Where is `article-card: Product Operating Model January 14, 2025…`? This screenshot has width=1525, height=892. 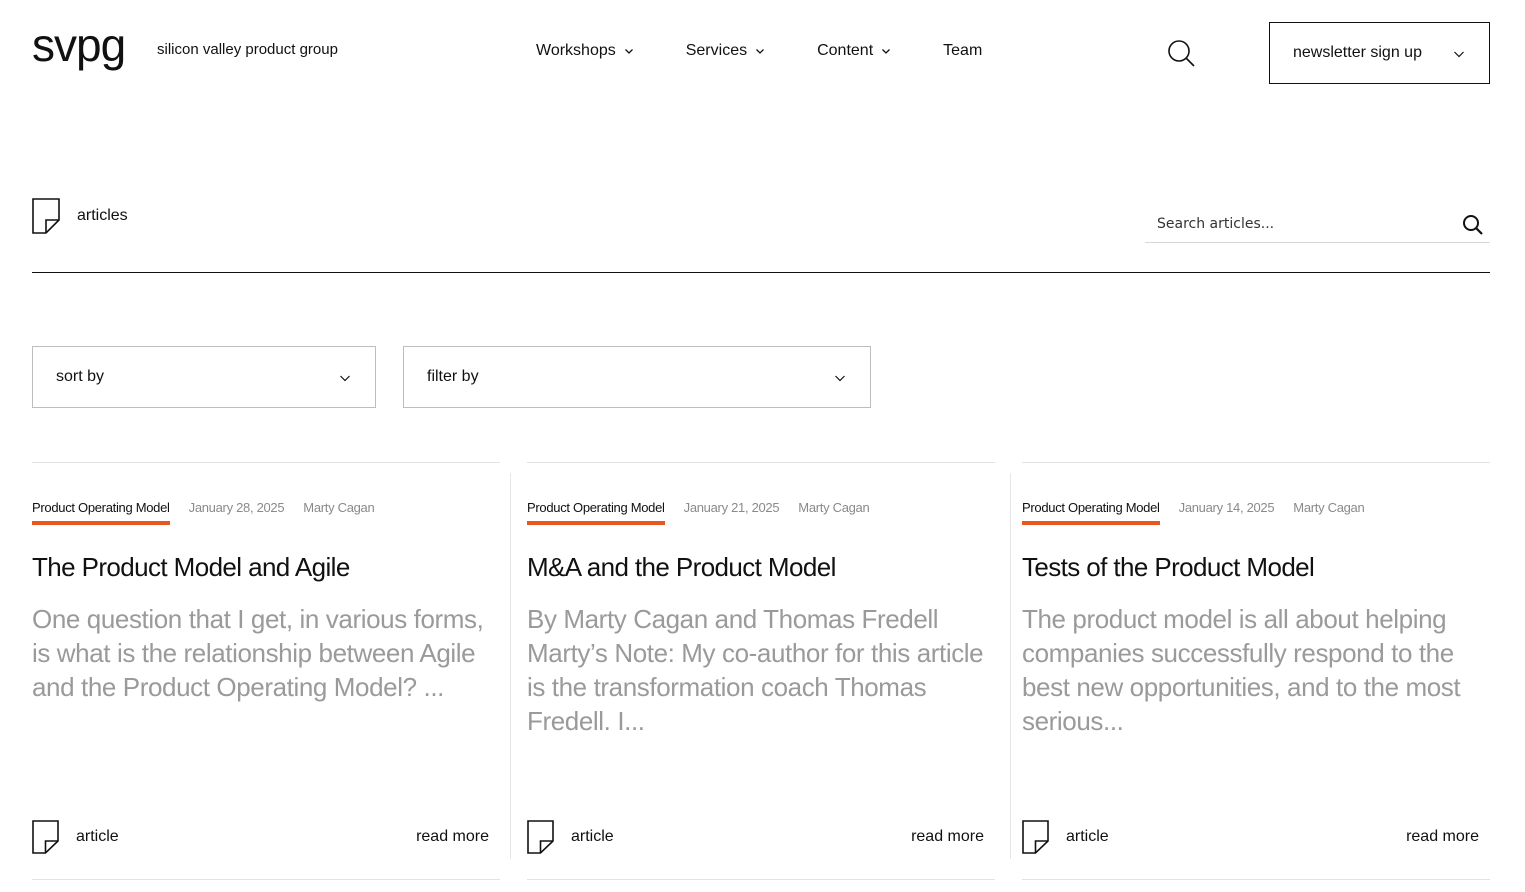 article-card: Product Operating Model January 14, 2025… is located at coordinates (1256, 677).